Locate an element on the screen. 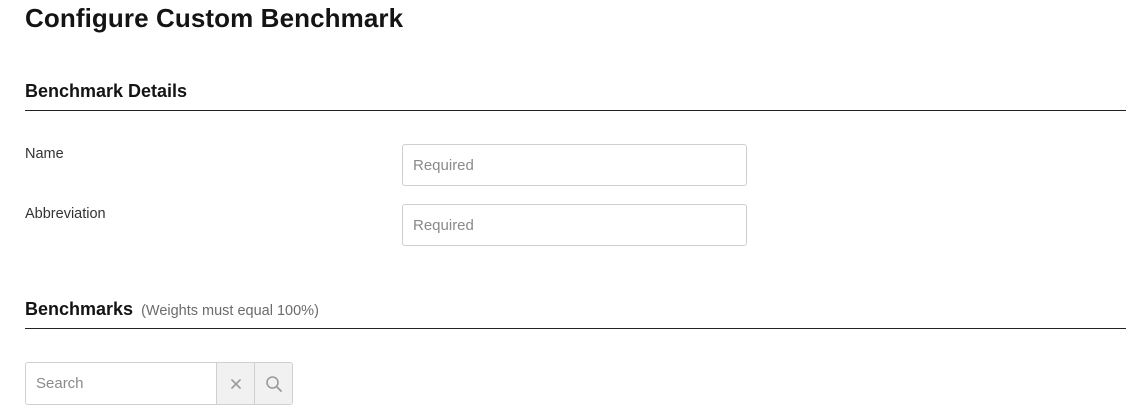  benchmark-details-section-header: Benchmark Details is located at coordinates (575, 94).